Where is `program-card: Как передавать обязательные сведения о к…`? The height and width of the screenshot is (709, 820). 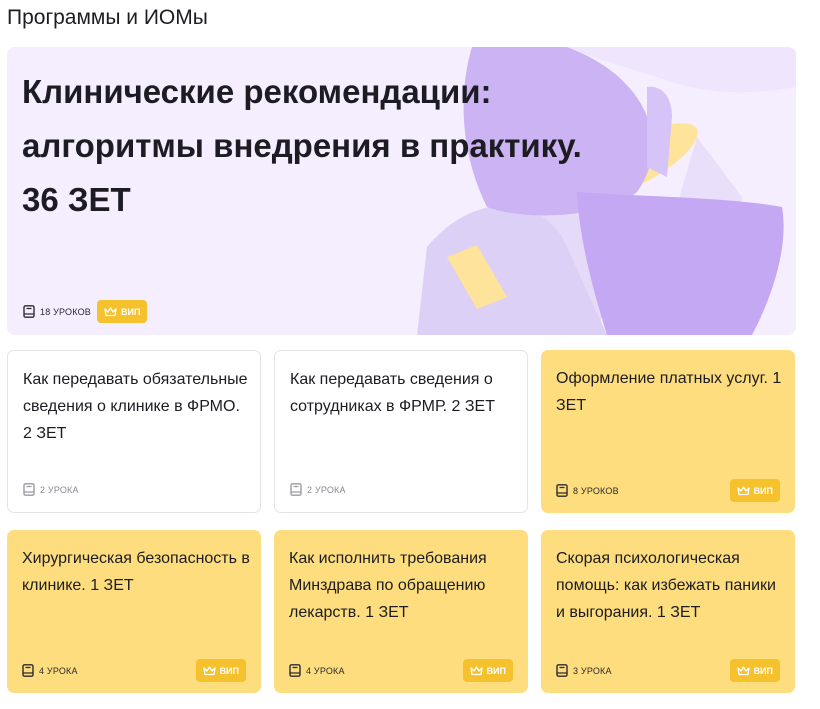 program-card: Как передавать обязательные сведения о к… is located at coordinates (134, 431).